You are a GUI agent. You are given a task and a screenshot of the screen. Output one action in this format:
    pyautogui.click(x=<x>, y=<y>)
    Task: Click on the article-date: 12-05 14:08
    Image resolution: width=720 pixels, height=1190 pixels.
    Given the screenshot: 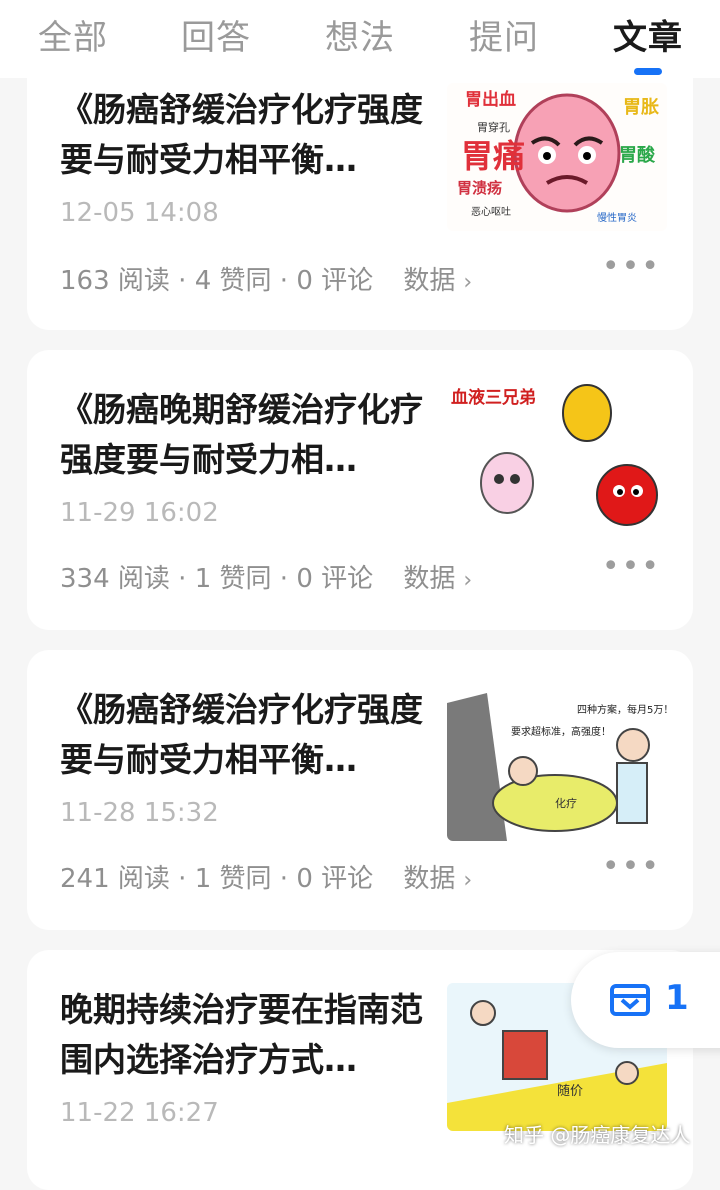 What is the action you would take?
    pyautogui.click(x=139, y=213)
    